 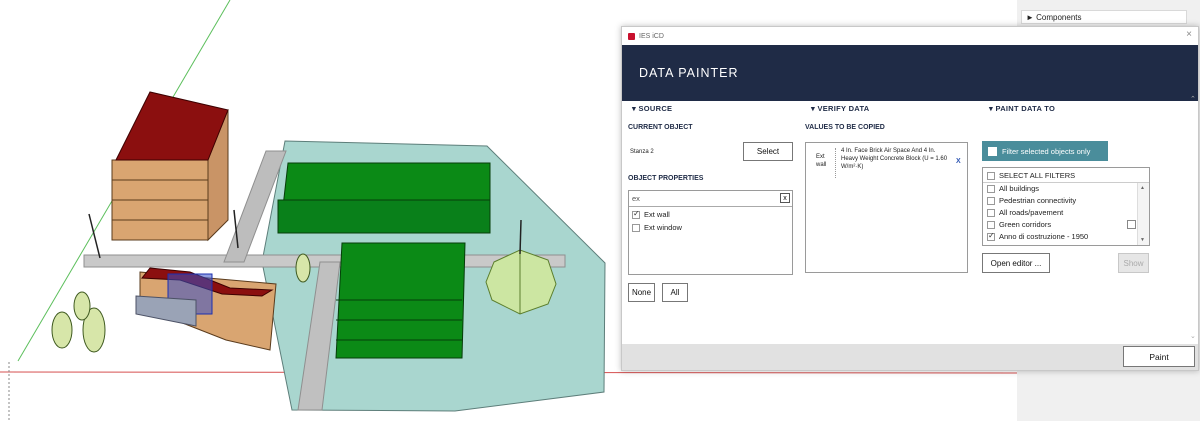 What do you see at coordinates (1025, 224) in the screenshot?
I see `filter-item-label: Green corridors` at bounding box center [1025, 224].